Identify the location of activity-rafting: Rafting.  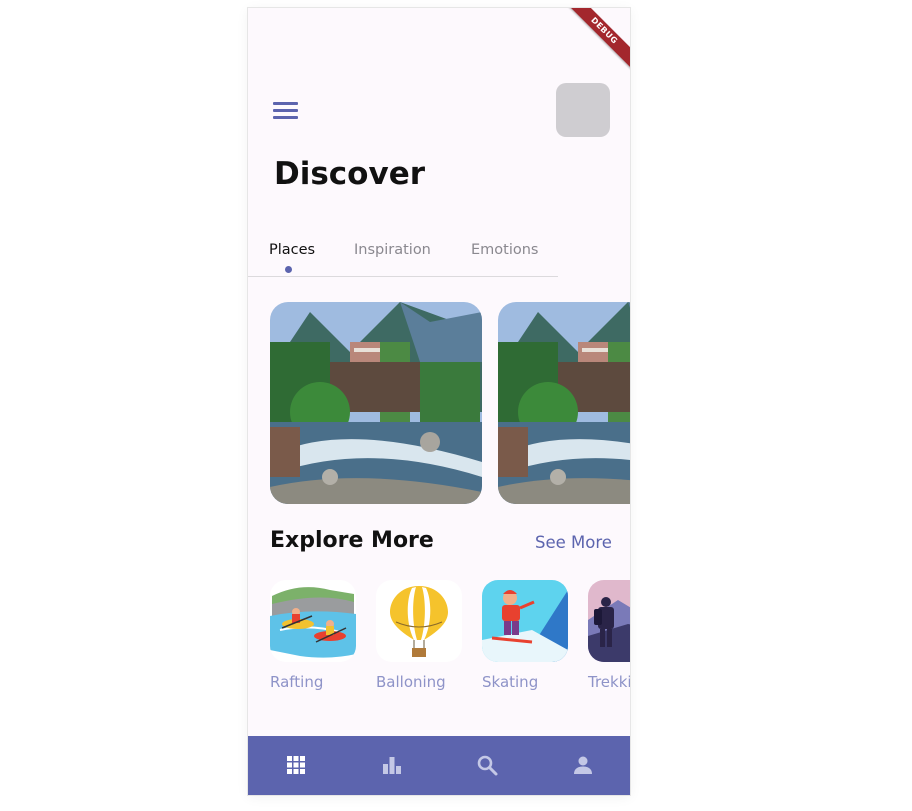
(315, 640).